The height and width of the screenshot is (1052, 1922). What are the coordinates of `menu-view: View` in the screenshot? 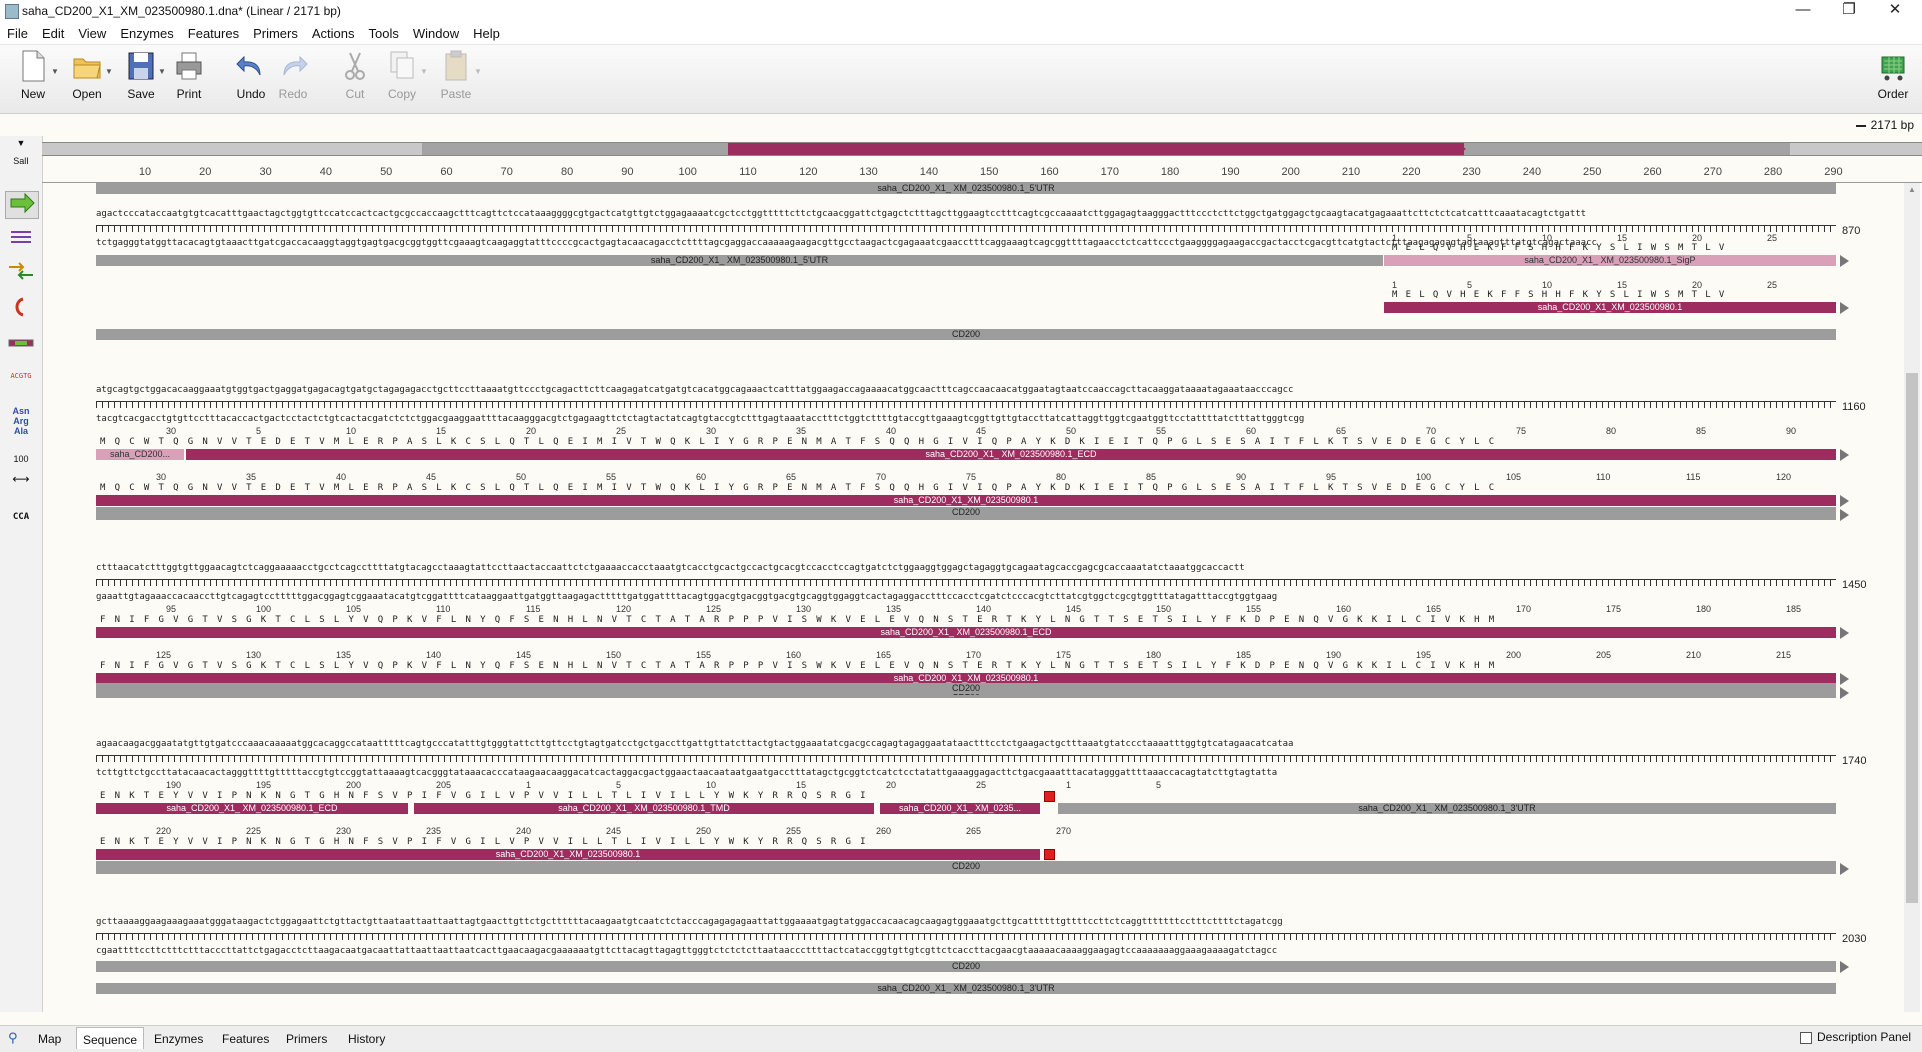 It's located at (92, 33).